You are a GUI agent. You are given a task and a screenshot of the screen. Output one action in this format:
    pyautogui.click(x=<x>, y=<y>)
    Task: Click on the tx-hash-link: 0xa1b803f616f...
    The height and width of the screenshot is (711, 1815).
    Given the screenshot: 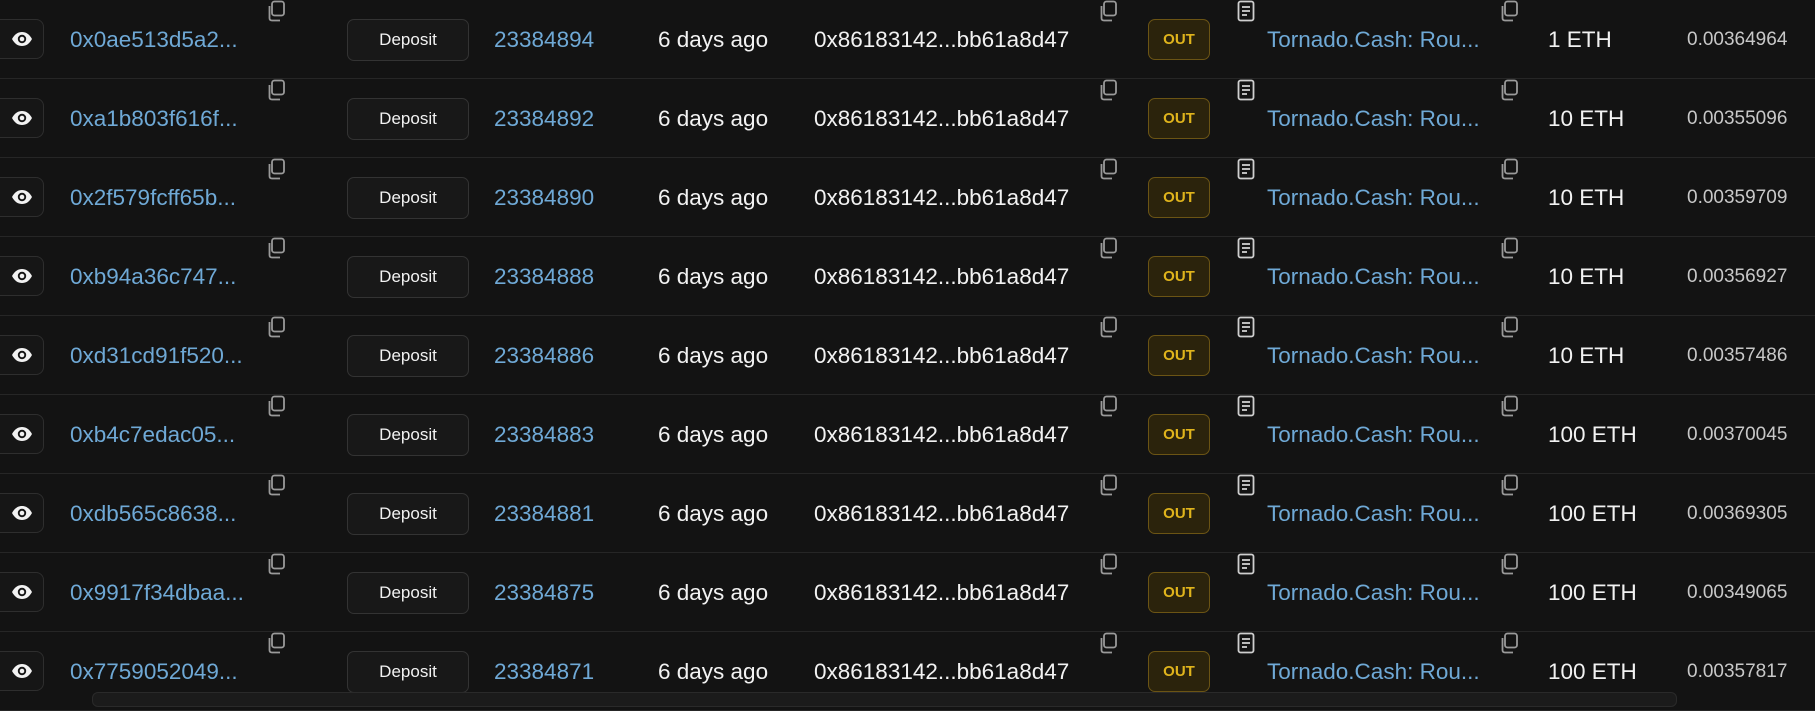 What is the action you would take?
    pyautogui.click(x=162, y=118)
    